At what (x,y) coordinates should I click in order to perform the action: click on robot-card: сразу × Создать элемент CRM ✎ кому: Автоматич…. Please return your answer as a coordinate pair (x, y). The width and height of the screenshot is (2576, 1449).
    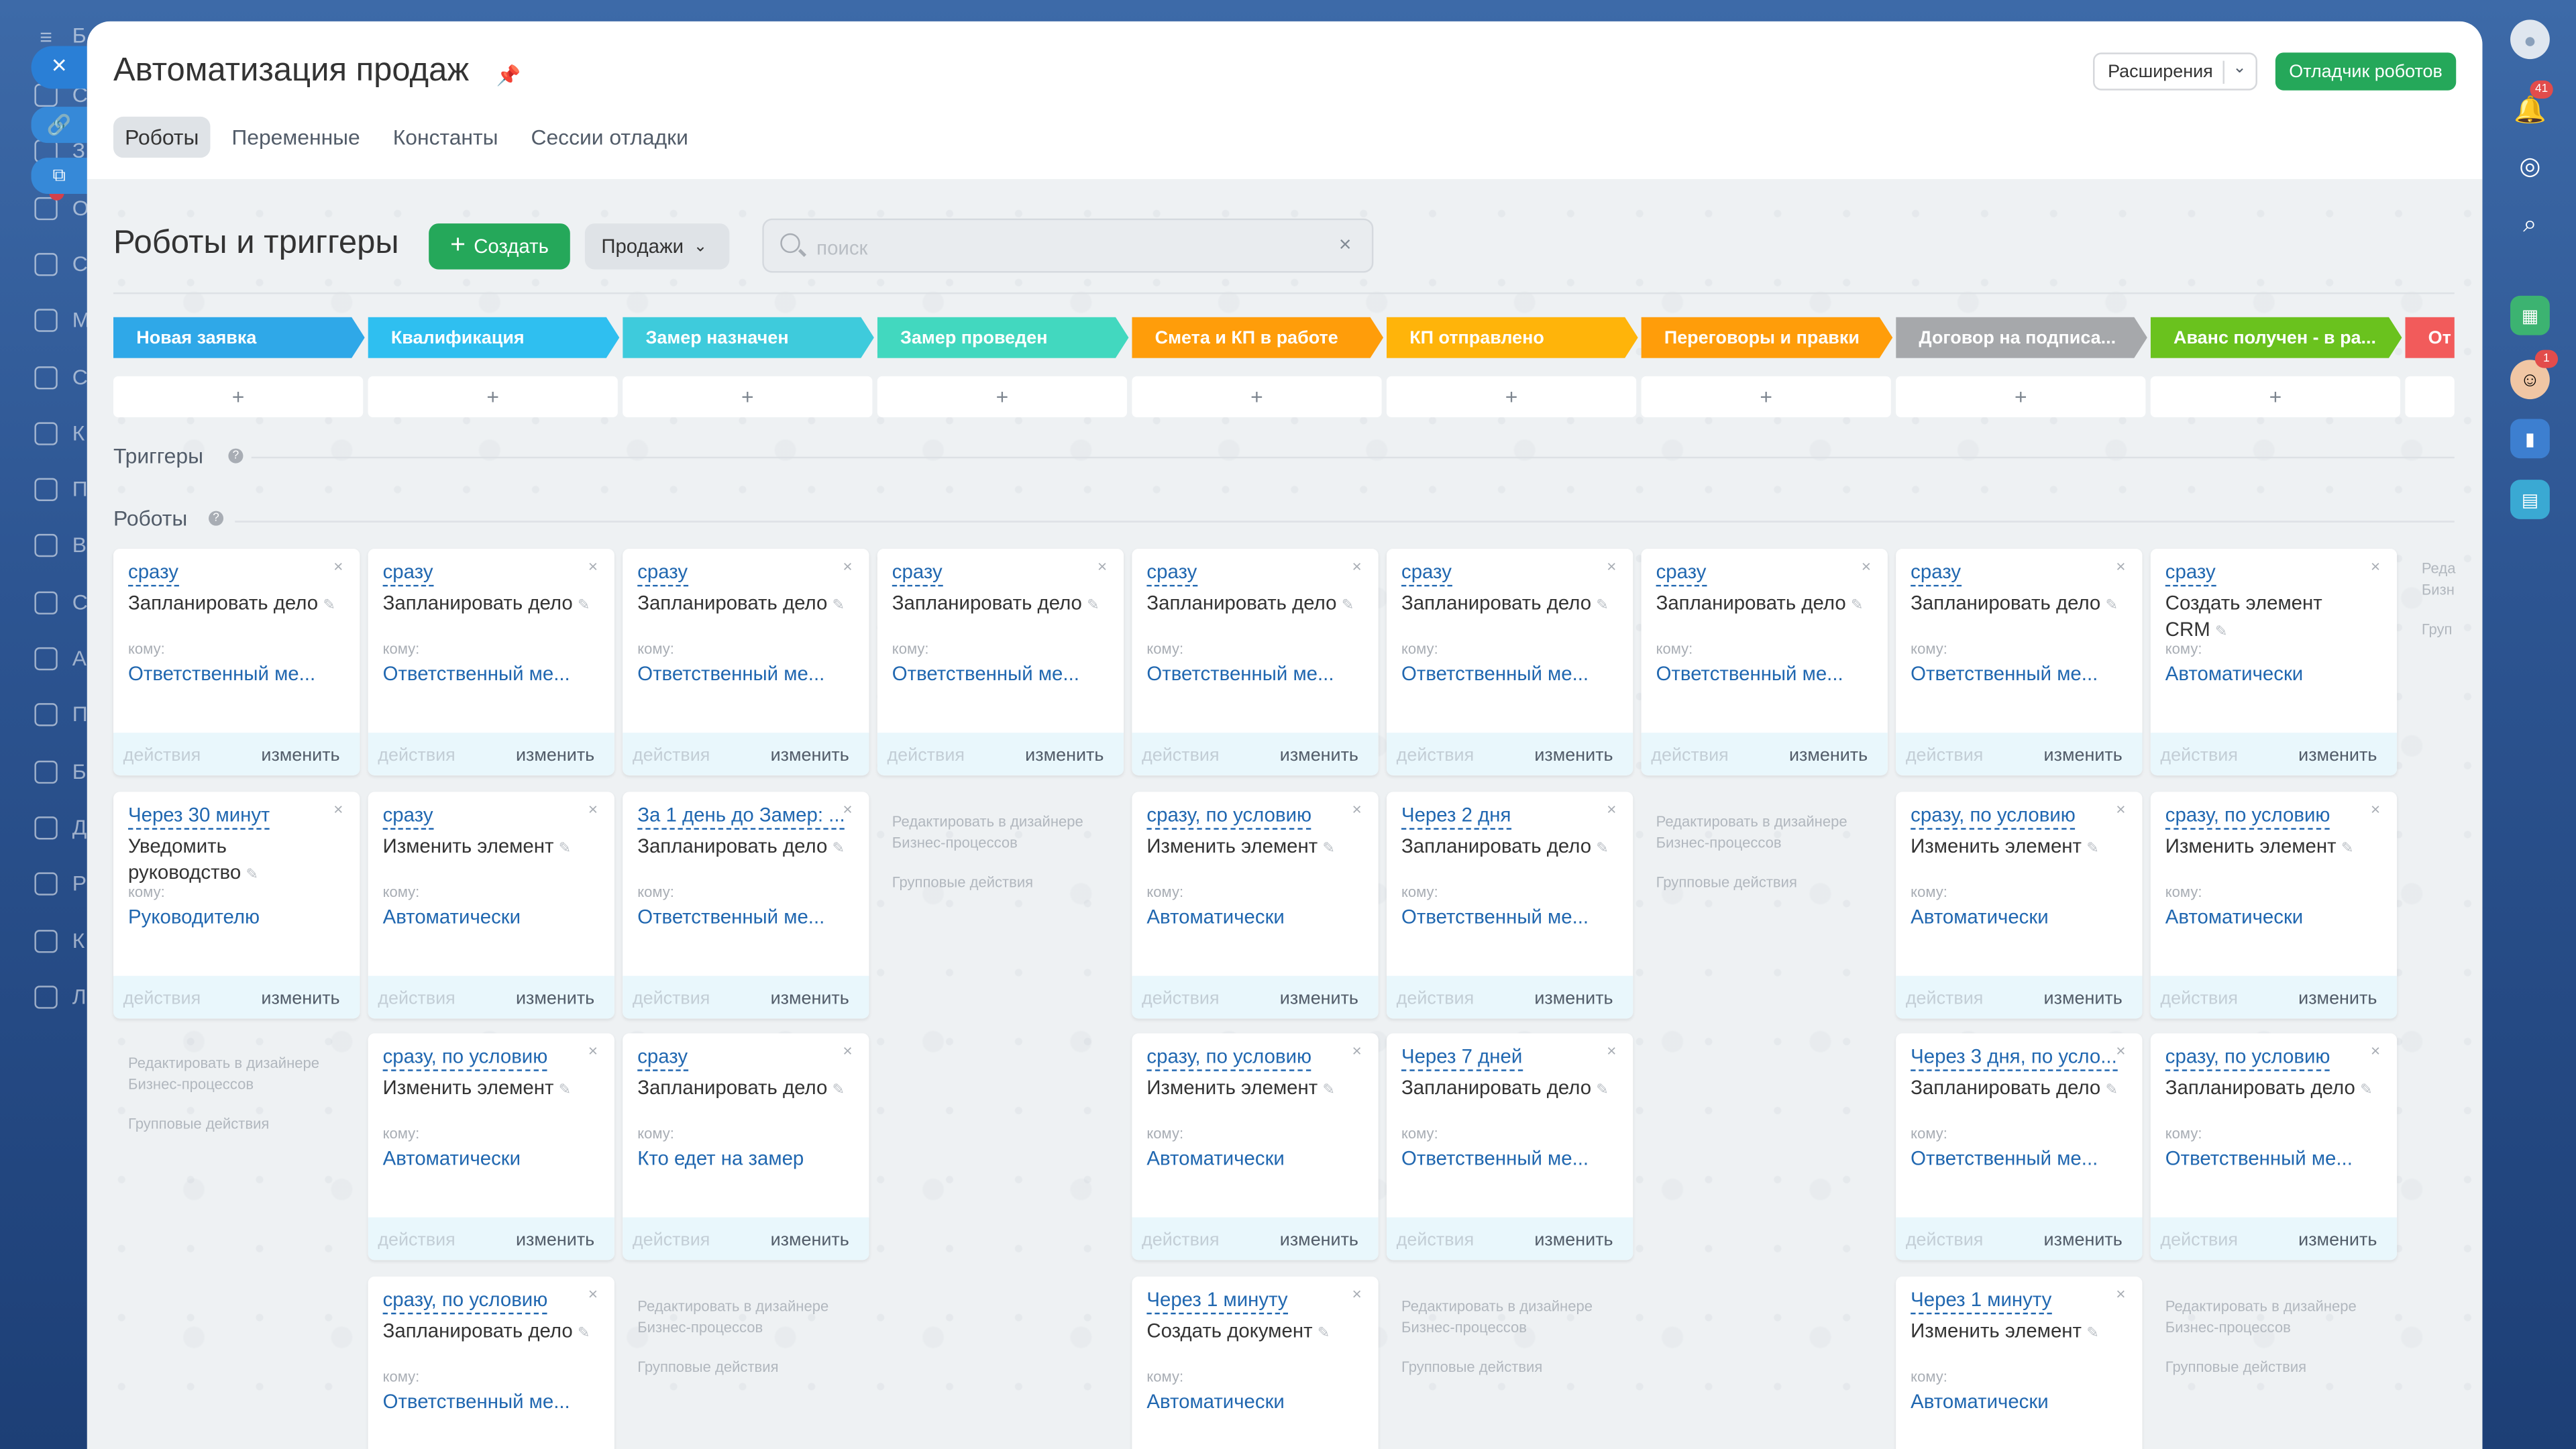
    Looking at the image, I should click on (2274, 661).